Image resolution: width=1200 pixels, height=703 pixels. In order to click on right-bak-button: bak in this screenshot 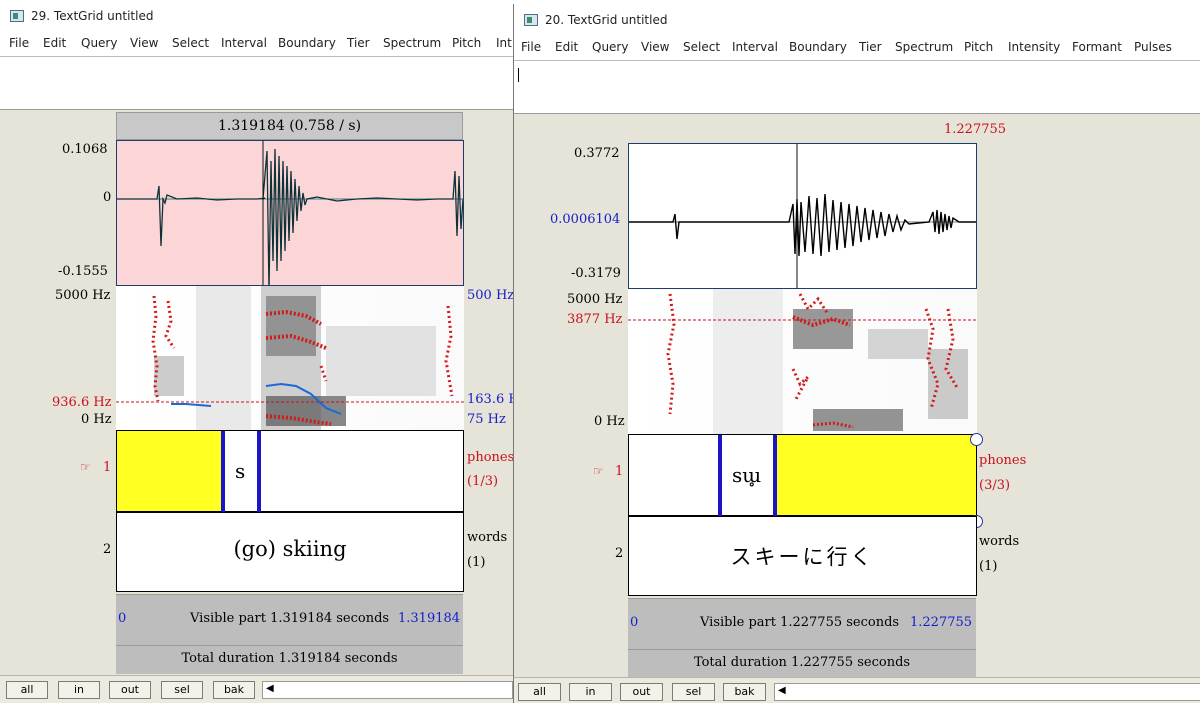, I will do `click(744, 692)`.